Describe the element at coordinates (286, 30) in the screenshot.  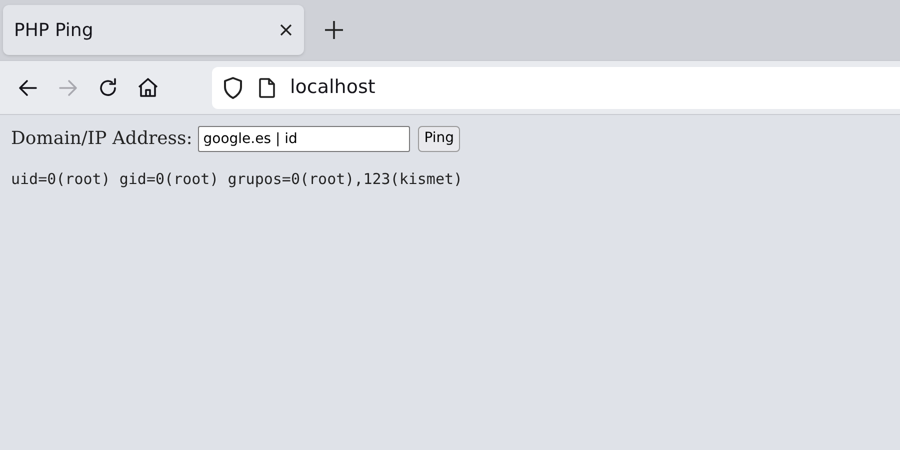
I see `close-icon` at that location.